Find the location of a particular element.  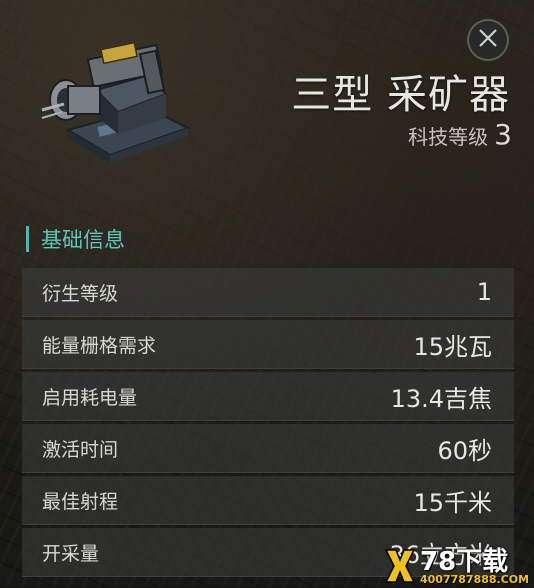

item-name: 三型 采矿器 is located at coordinates (400, 95).